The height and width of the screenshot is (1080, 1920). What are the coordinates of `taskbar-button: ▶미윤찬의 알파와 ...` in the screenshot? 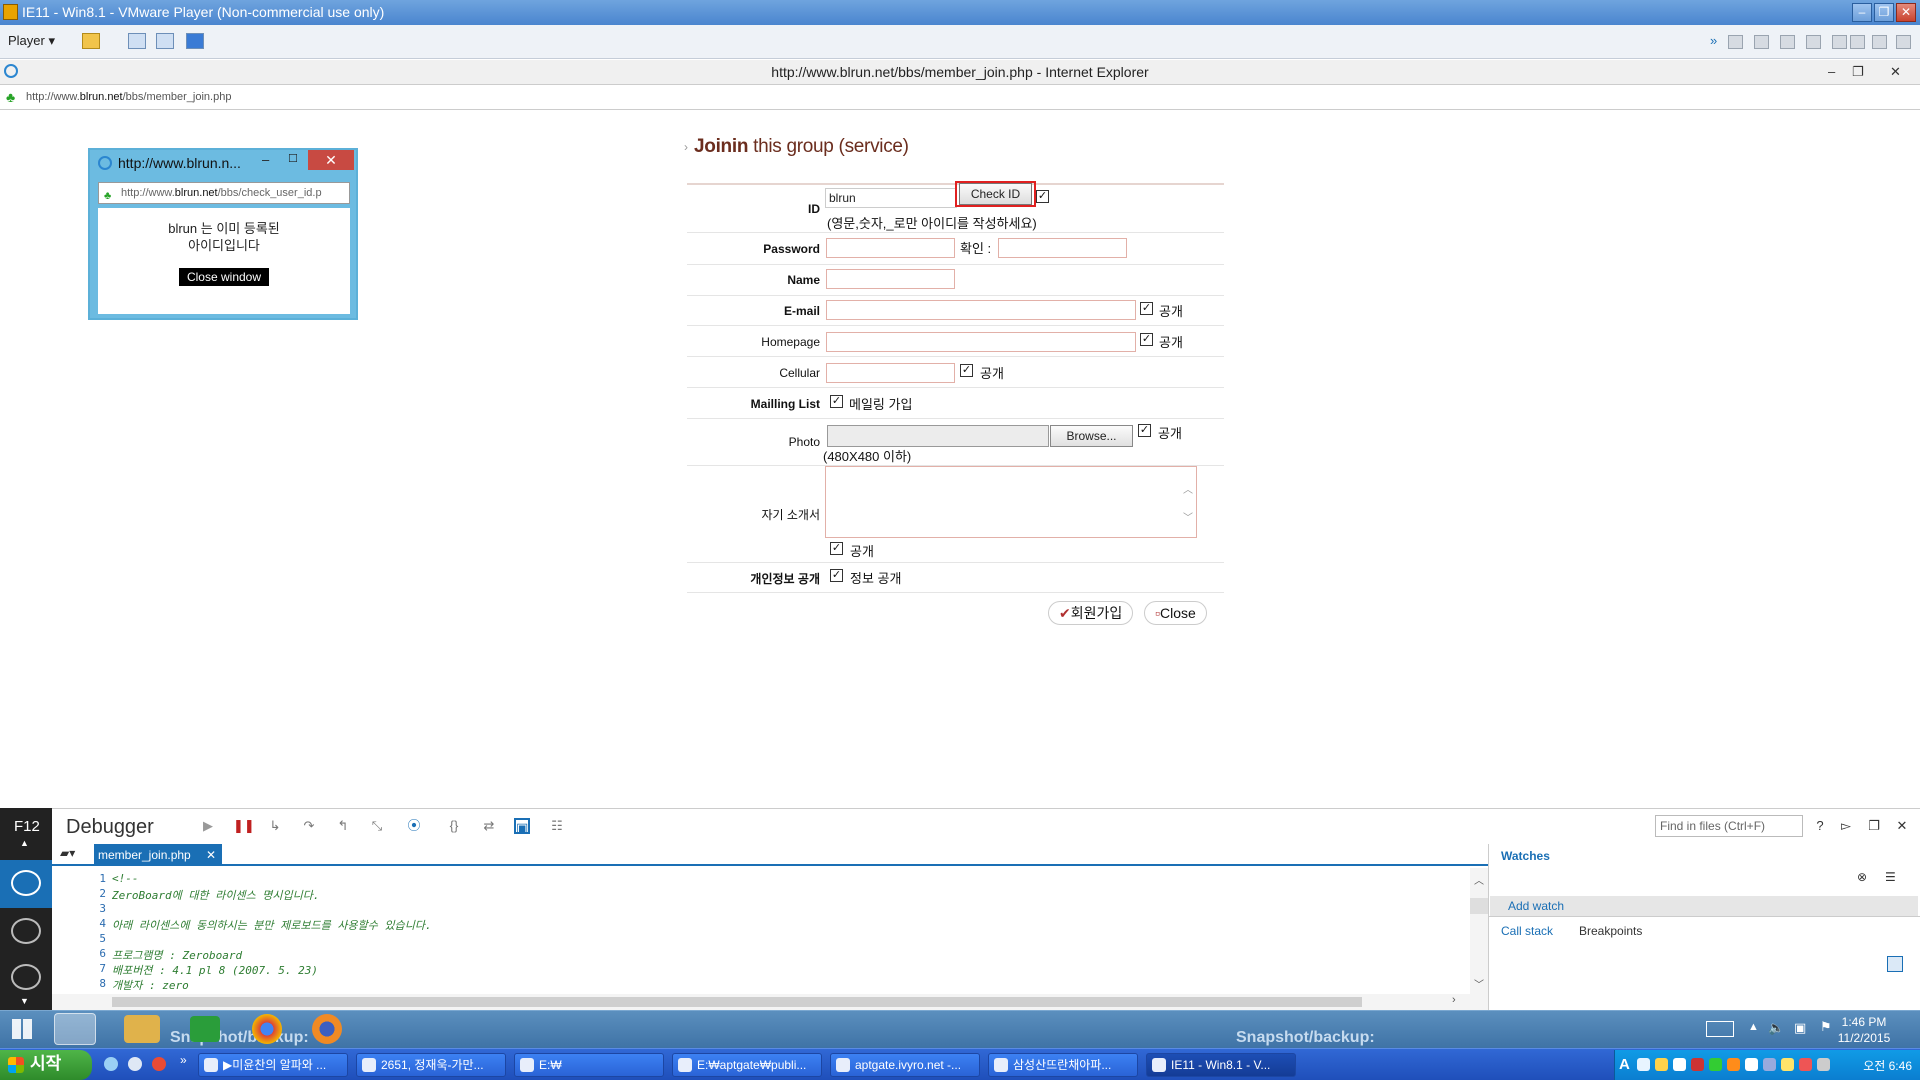 It's located at (273, 1065).